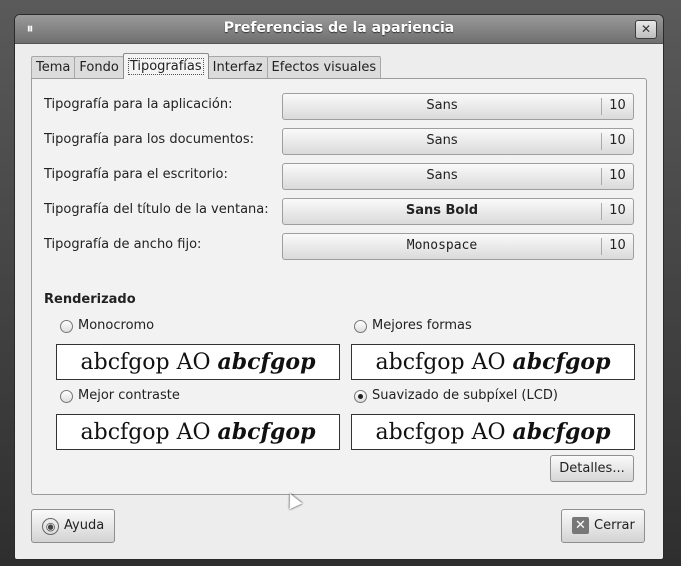 The height and width of the screenshot is (566, 681). What do you see at coordinates (123, 244) in the screenshot?
I see `font-label-monospace: Tipografía de ancho fijo:` at bounding box center [123, 244].